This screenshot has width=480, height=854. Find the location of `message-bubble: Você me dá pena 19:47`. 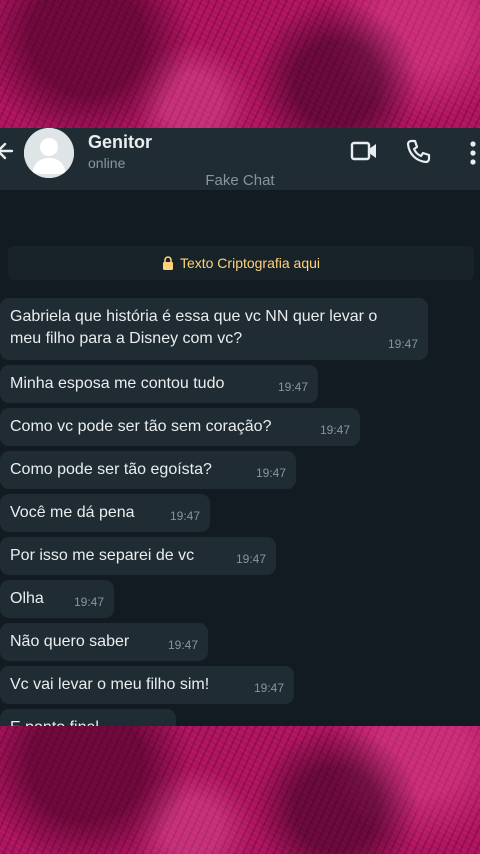

message-bubble: Você me dá pena 19:47 is located at coordinates (105, 513).